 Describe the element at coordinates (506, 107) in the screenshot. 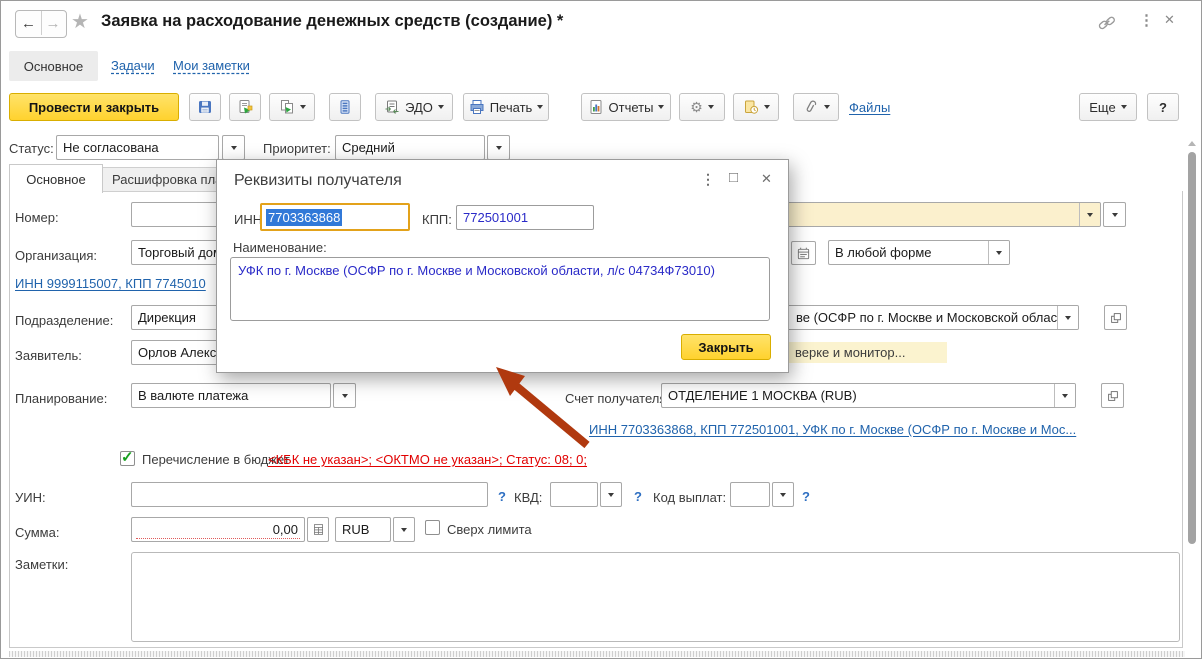

I see `print-button: Печать` at that location.